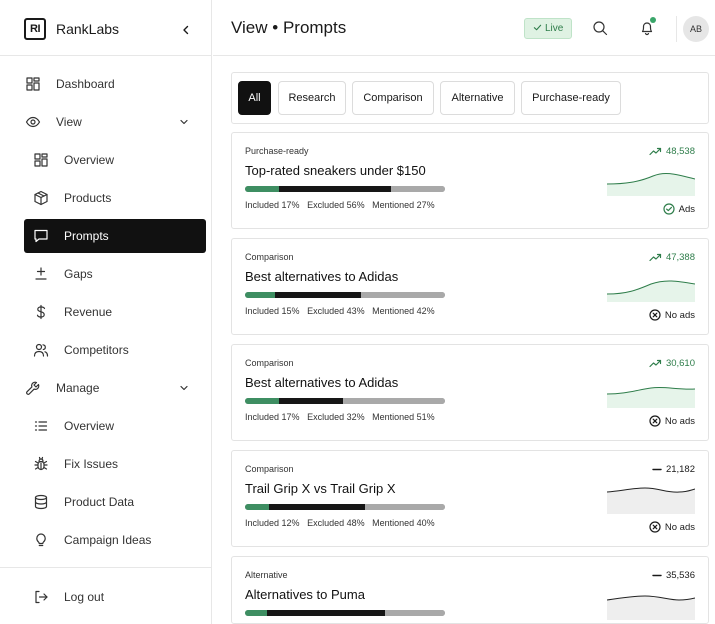 The height and width of the screenshot is (624, 715). What do you see at coordinates (41, 198) in the screenshot?
I see `box-icon` at bounding box center [41, 198].